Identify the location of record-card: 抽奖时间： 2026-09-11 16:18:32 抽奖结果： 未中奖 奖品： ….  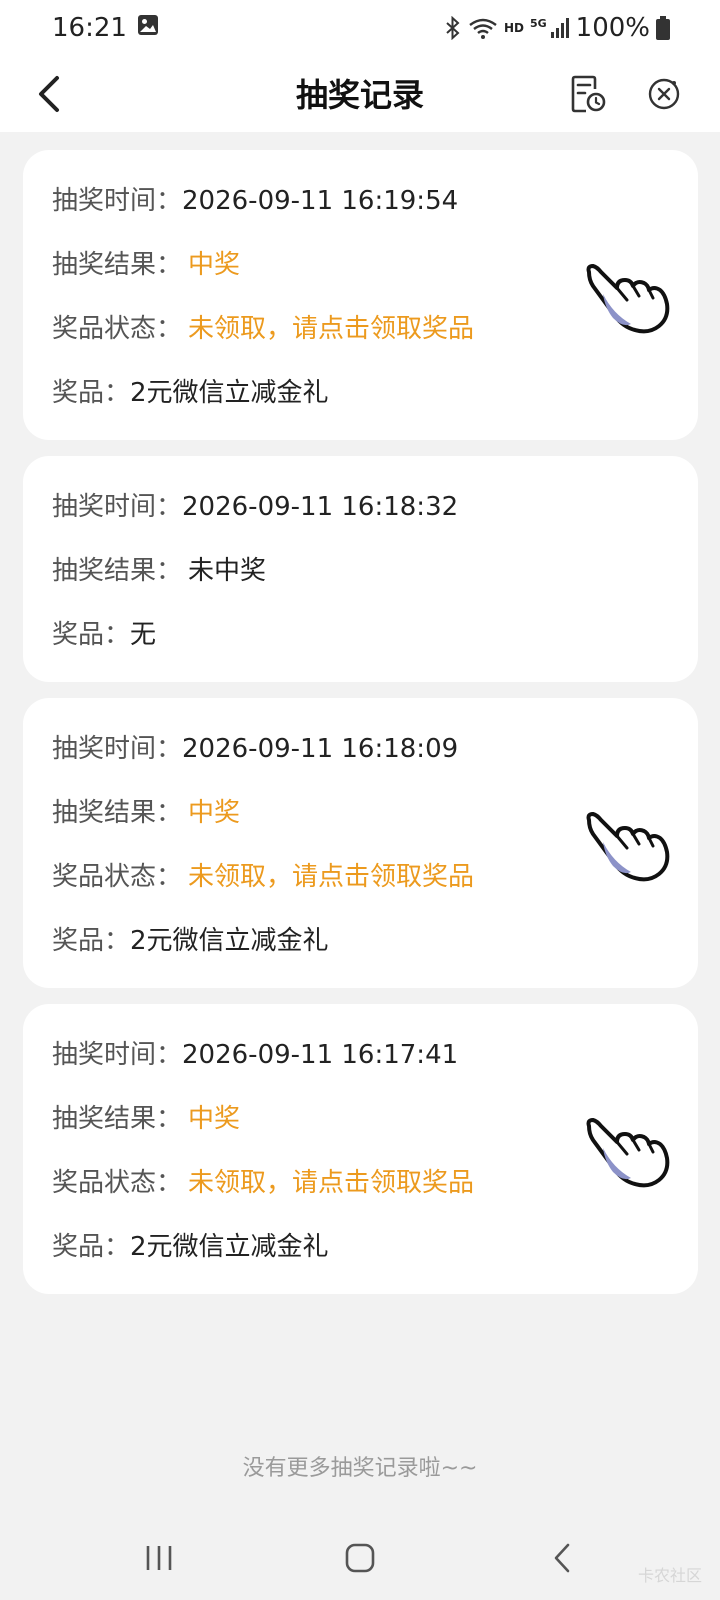
(360, 569).